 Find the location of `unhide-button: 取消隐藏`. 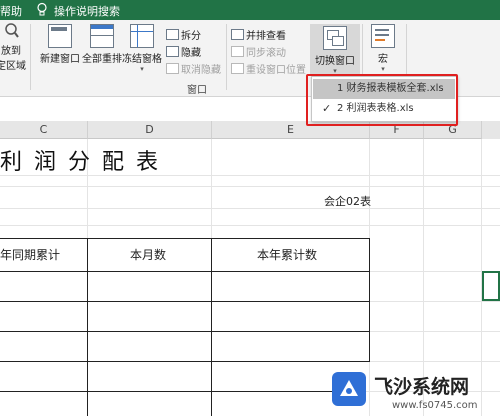

unhide-button: 取消隐藏 is located at coordinates (193, 68).